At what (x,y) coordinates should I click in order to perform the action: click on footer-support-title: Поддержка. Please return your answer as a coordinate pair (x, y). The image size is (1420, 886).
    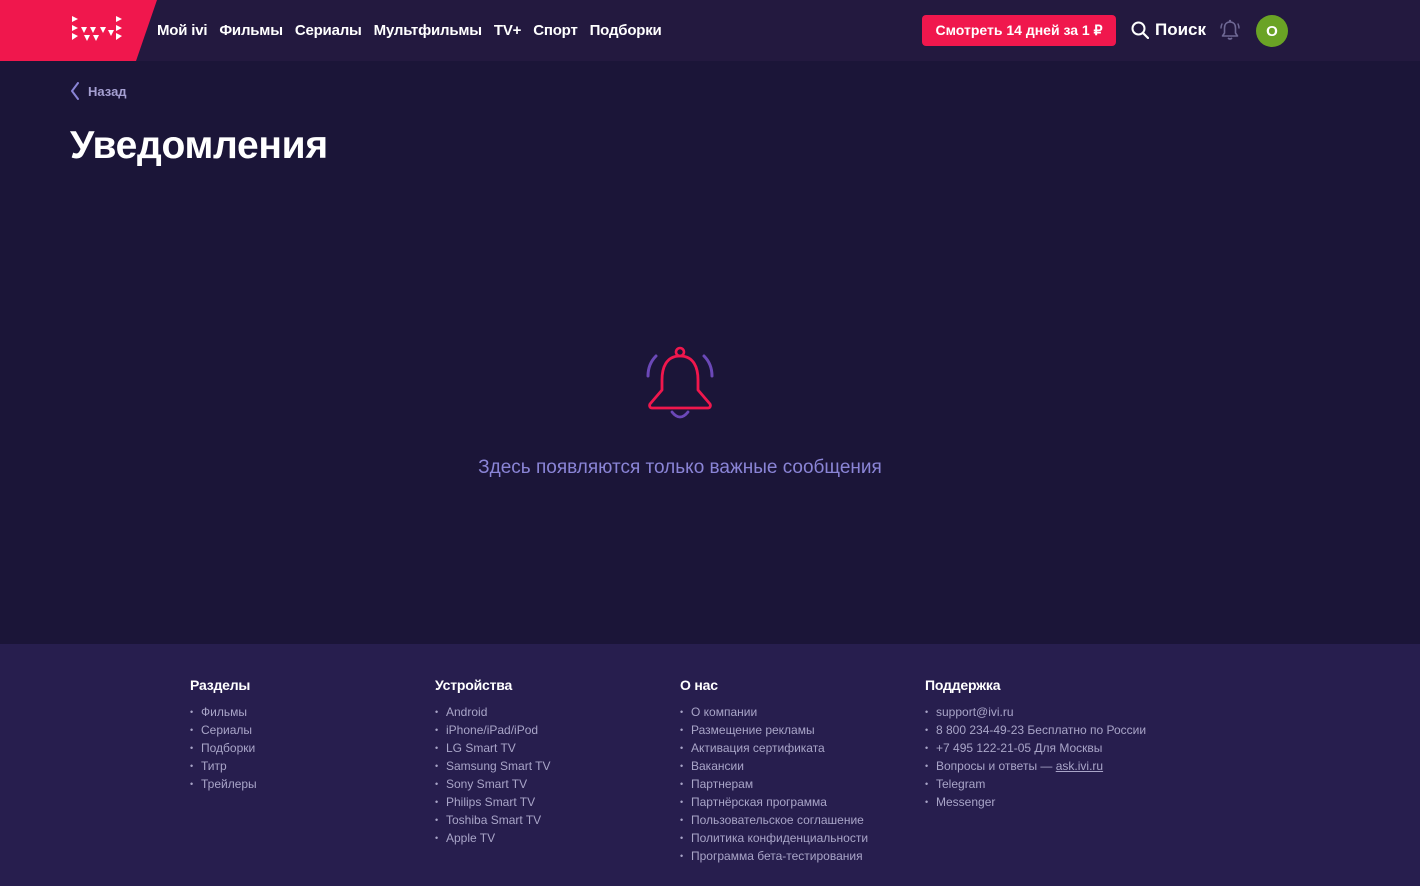
    Looking at the image, I should click on (963, 685).